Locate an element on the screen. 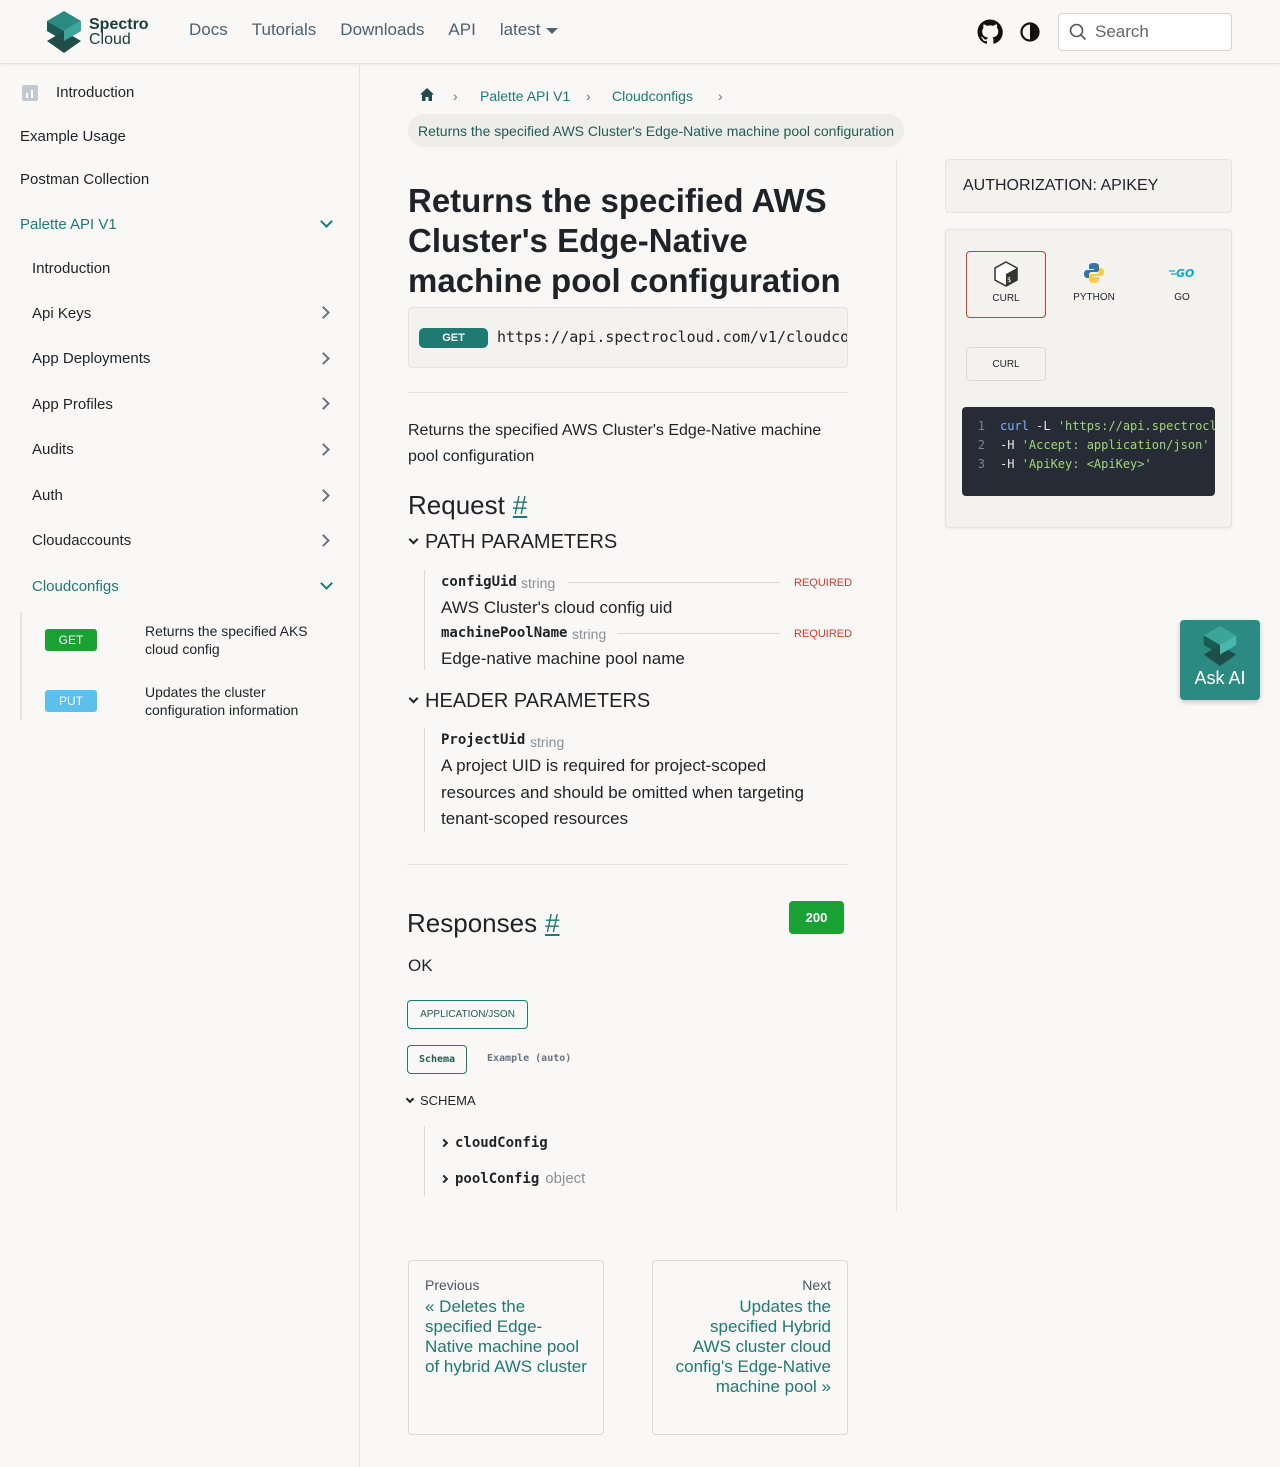  lang-label: PYTHON is located at coordinates (1094, 297).